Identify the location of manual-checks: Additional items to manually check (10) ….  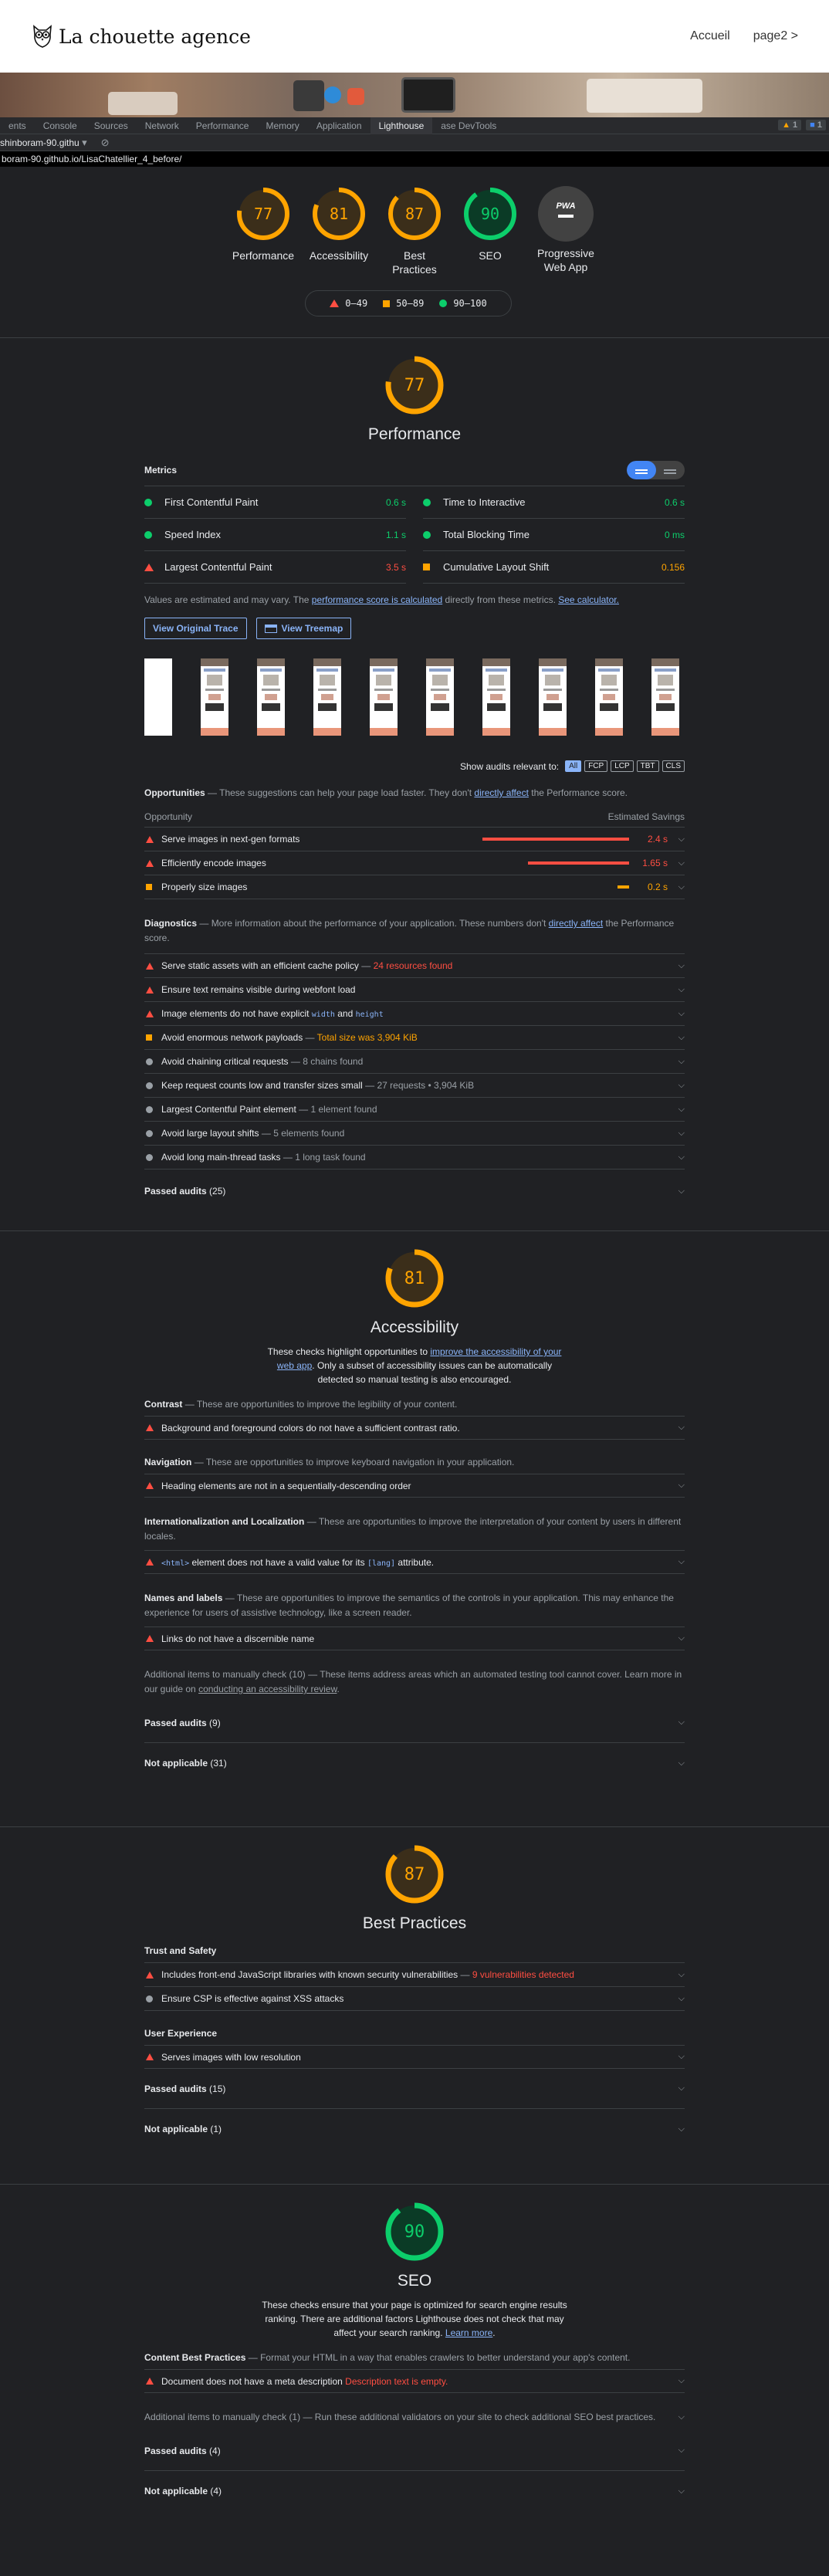
(414, 1682).